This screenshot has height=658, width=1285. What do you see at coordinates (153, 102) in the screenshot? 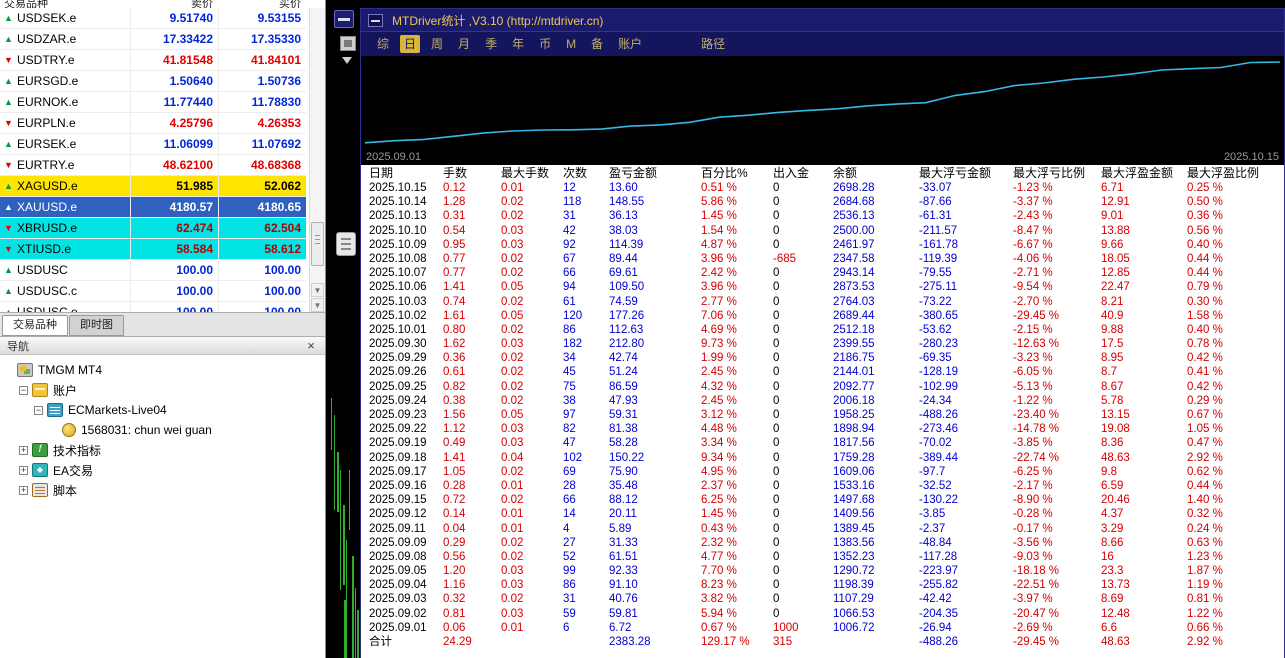
I see `market-watch-row: ▲ EURNOK.e 11.77440 11.78830` at bounding box center [153, 102].